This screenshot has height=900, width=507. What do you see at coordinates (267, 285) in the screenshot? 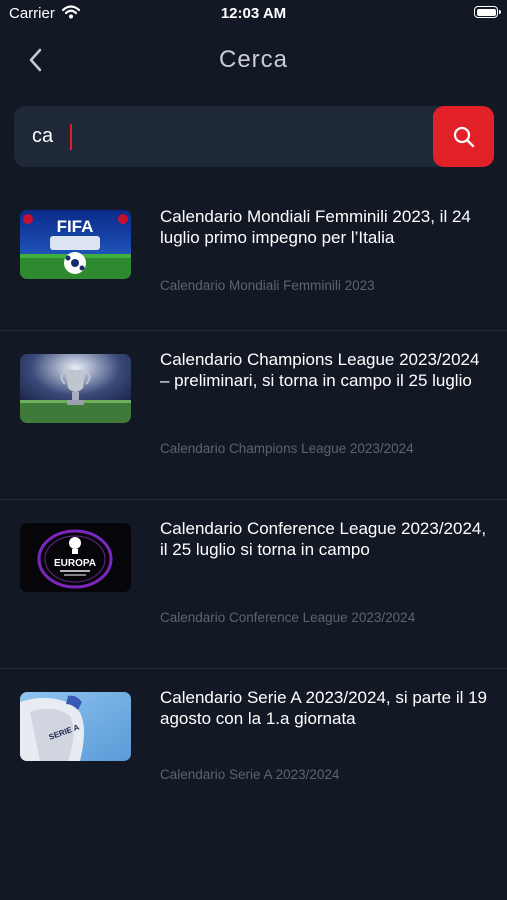
I see `result-subtitle: Calendario Mondiali Femminili 2023` at bounding box center [267, 285].